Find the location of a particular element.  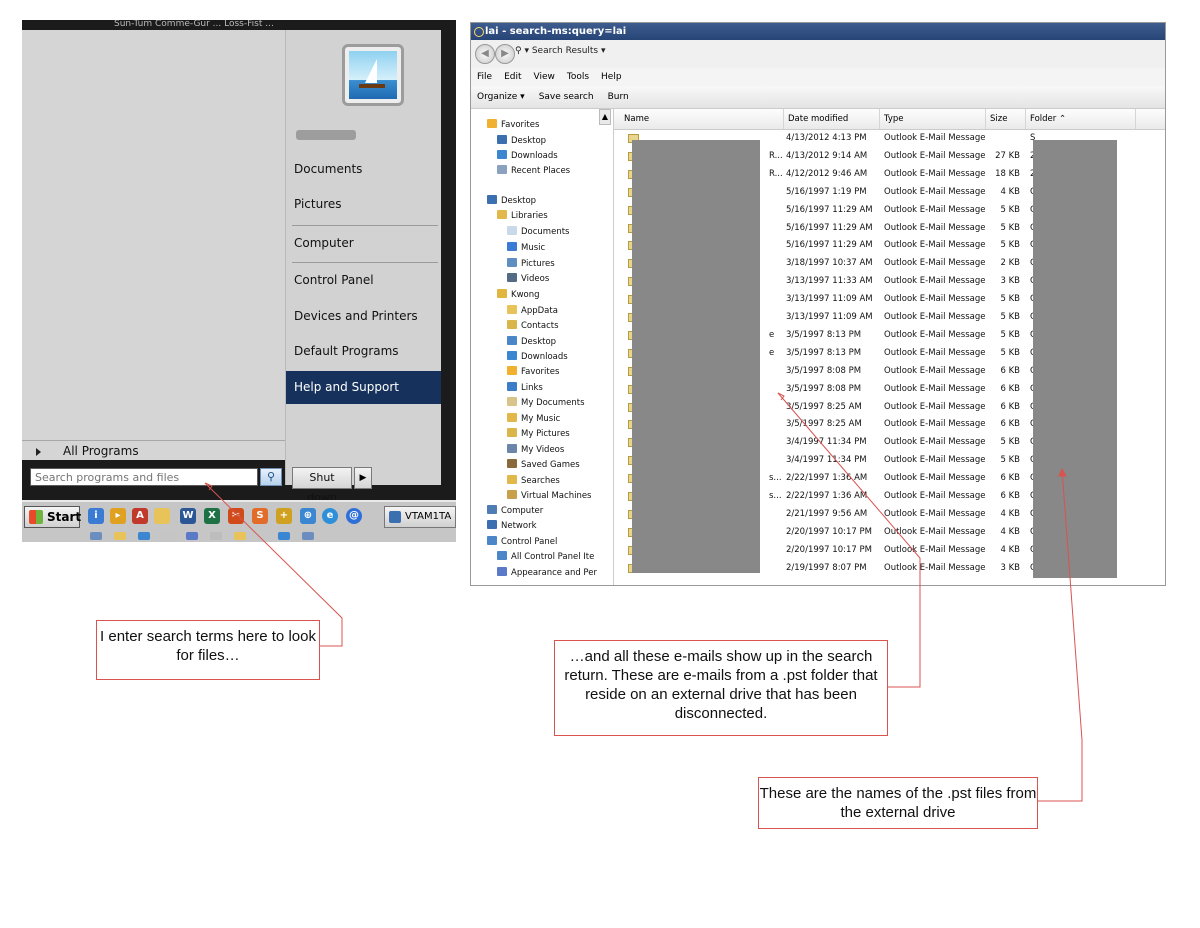

toolbar-burn: Burn is located at coordinates (618, 97).